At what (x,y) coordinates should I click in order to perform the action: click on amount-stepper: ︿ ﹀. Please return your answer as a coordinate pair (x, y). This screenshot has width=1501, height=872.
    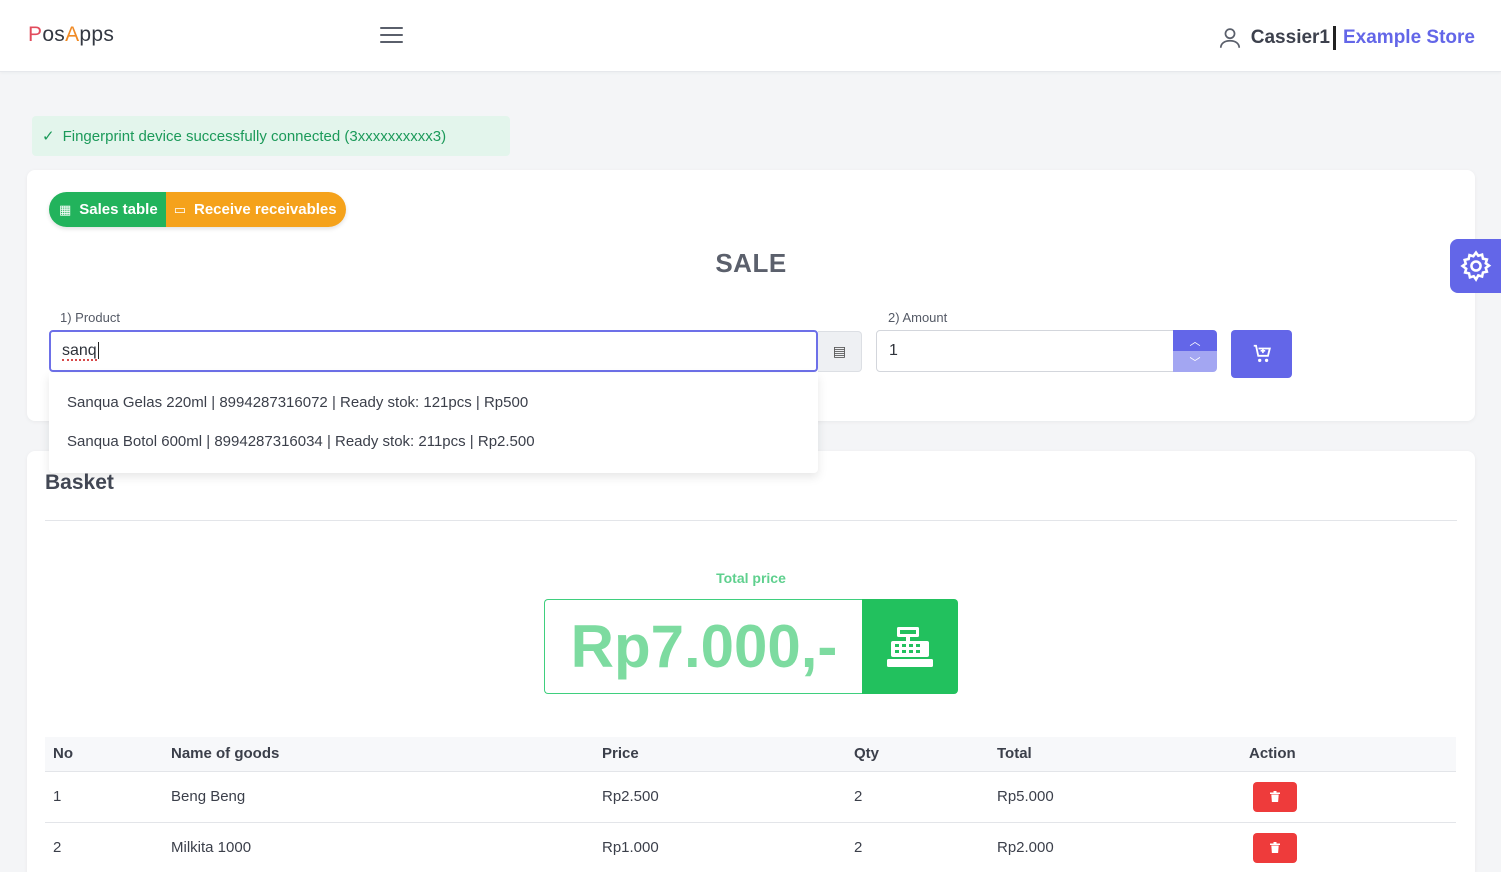
    Looking at the image, I should click on (1195, 351).